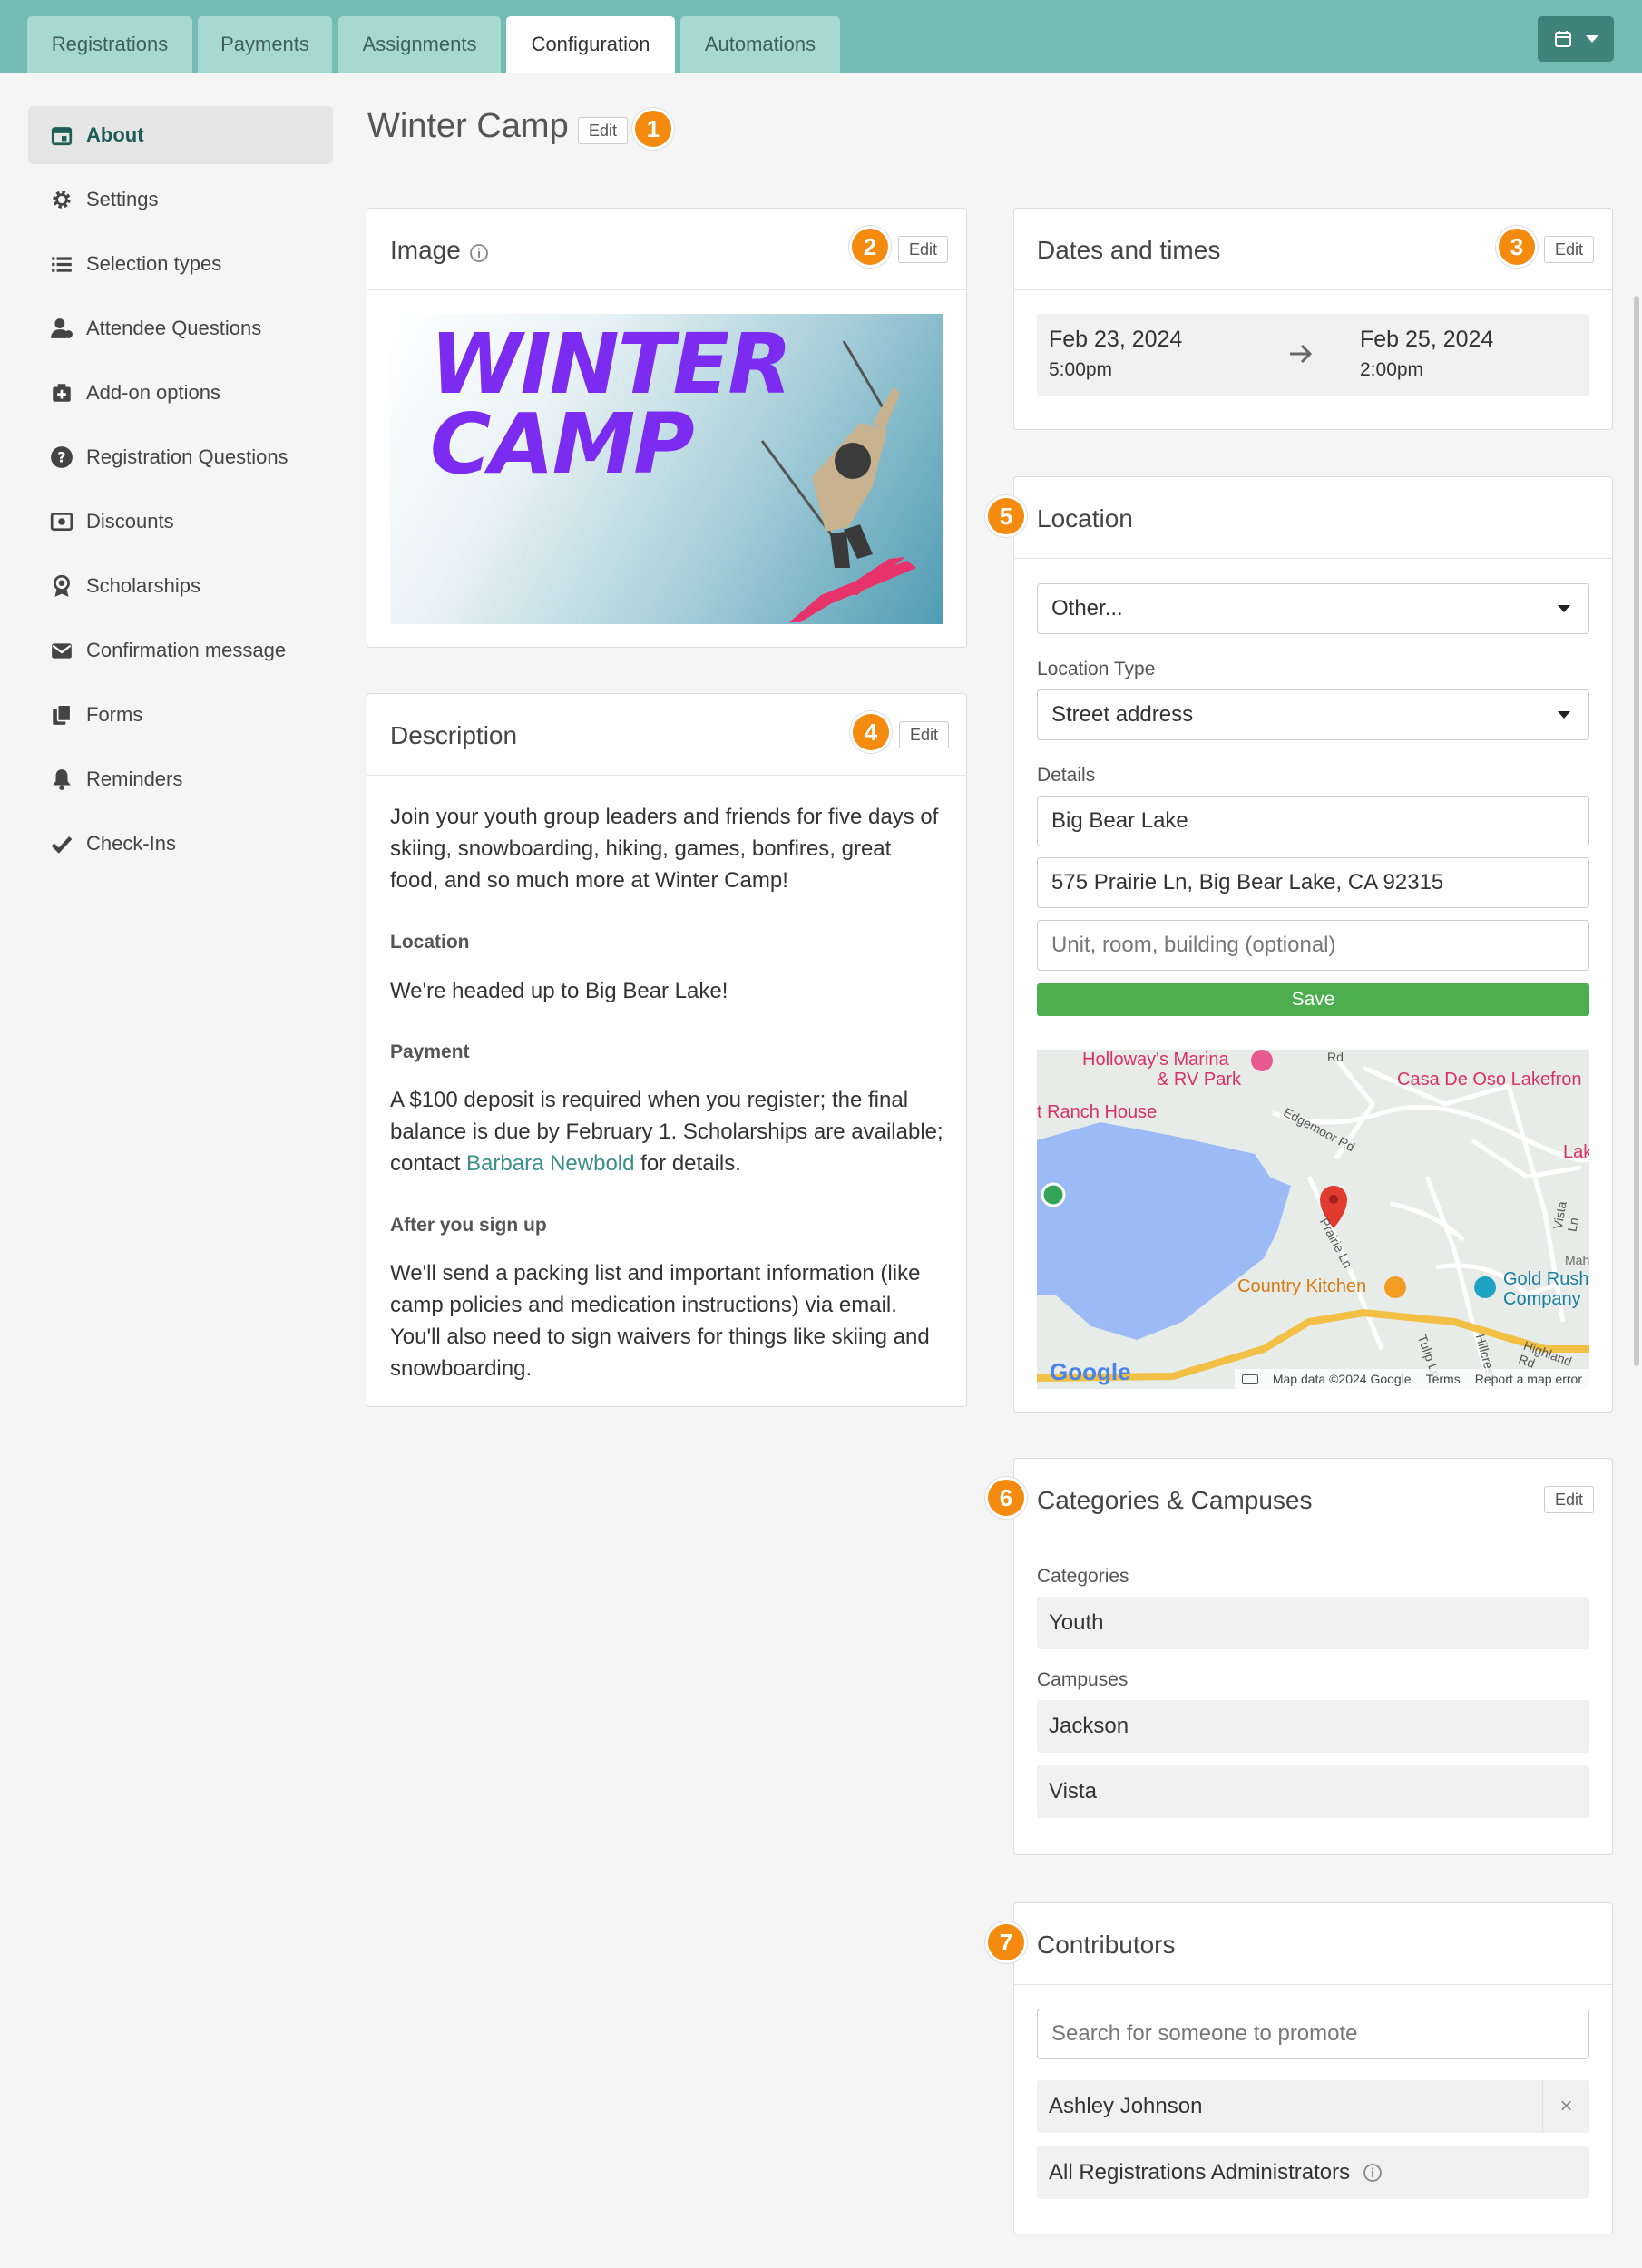 This screenshot has width=1642, height=2268. I want to click on categories-edit-button: Edit, so click(1570, 1500).